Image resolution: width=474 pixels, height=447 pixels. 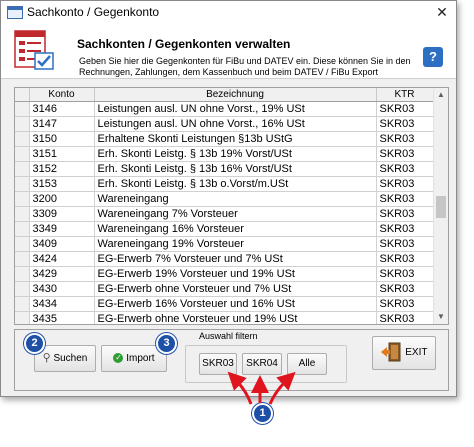 What do you see at coordinates (240, 388) in the screenshot?
I see `arrow-to-skr03` at bounding box center [240, 388].